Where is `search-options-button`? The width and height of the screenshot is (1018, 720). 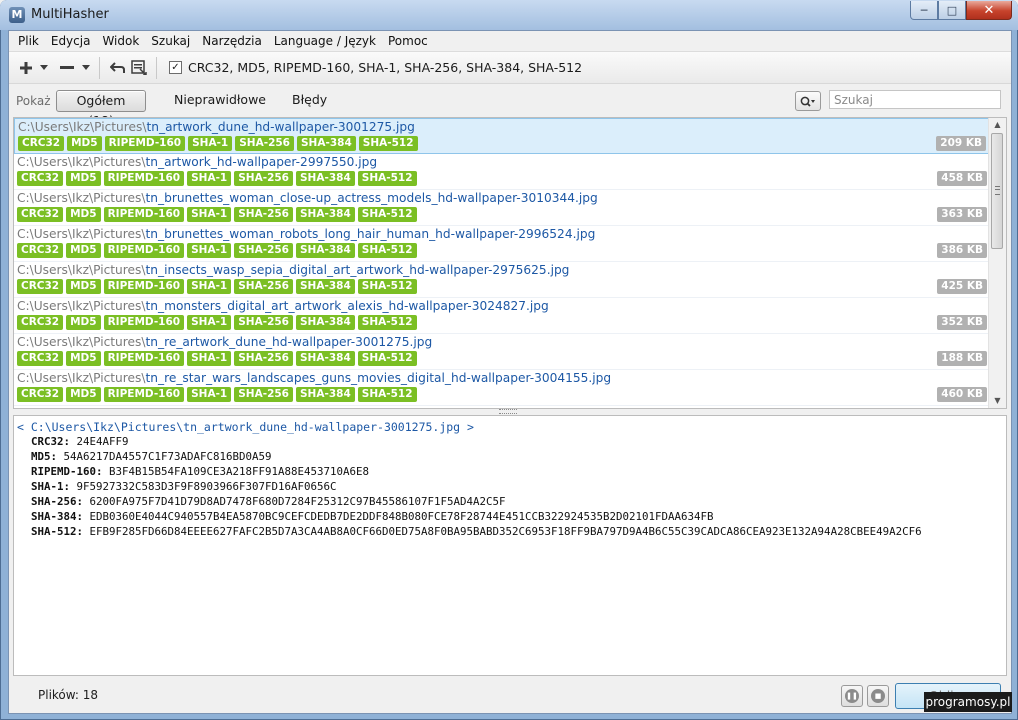 search-options-button is located at coordinates (808, 101).